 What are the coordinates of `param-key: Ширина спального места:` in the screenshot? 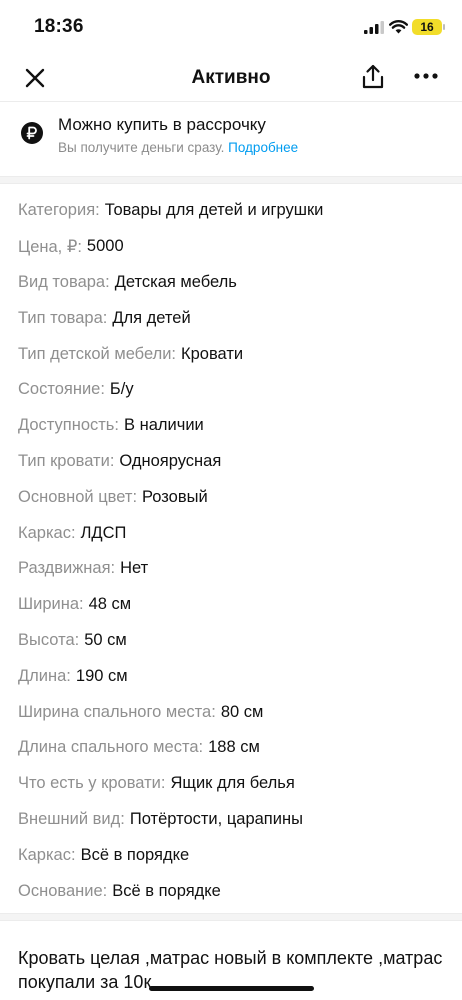 It's located at (117, 711).